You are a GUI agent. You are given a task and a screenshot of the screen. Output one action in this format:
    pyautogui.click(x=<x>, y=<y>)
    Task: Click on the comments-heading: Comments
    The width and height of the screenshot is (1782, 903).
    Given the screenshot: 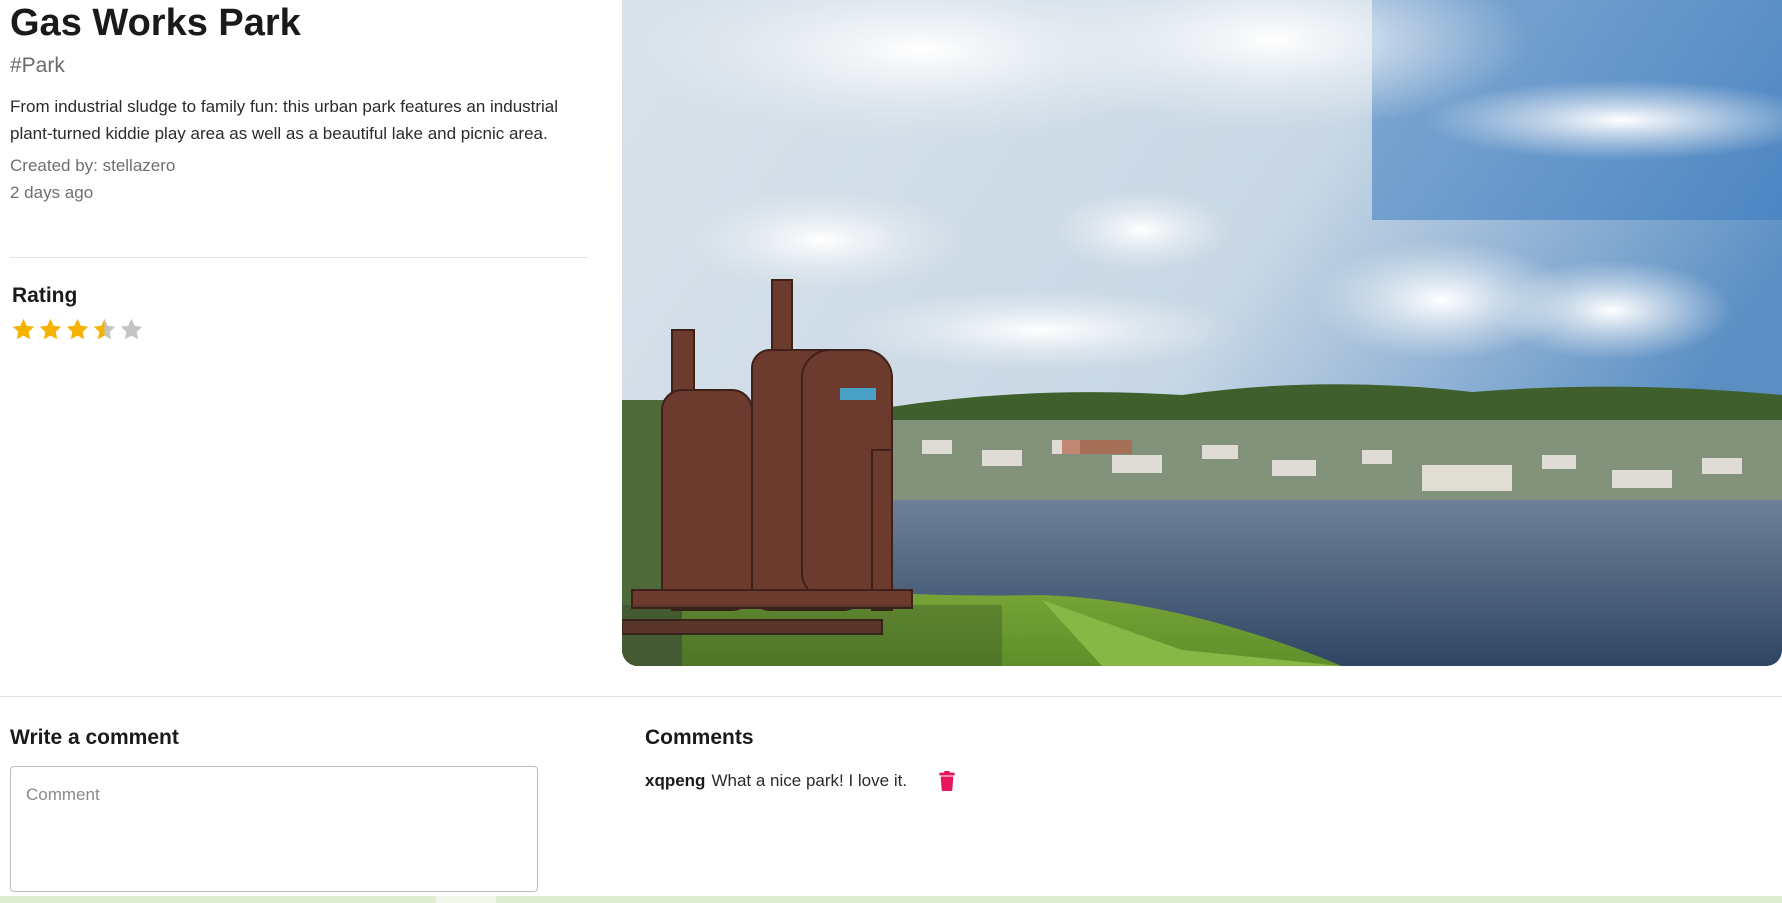 What is the action you would take?
    pyautogui.click(x=699, y=737)
    